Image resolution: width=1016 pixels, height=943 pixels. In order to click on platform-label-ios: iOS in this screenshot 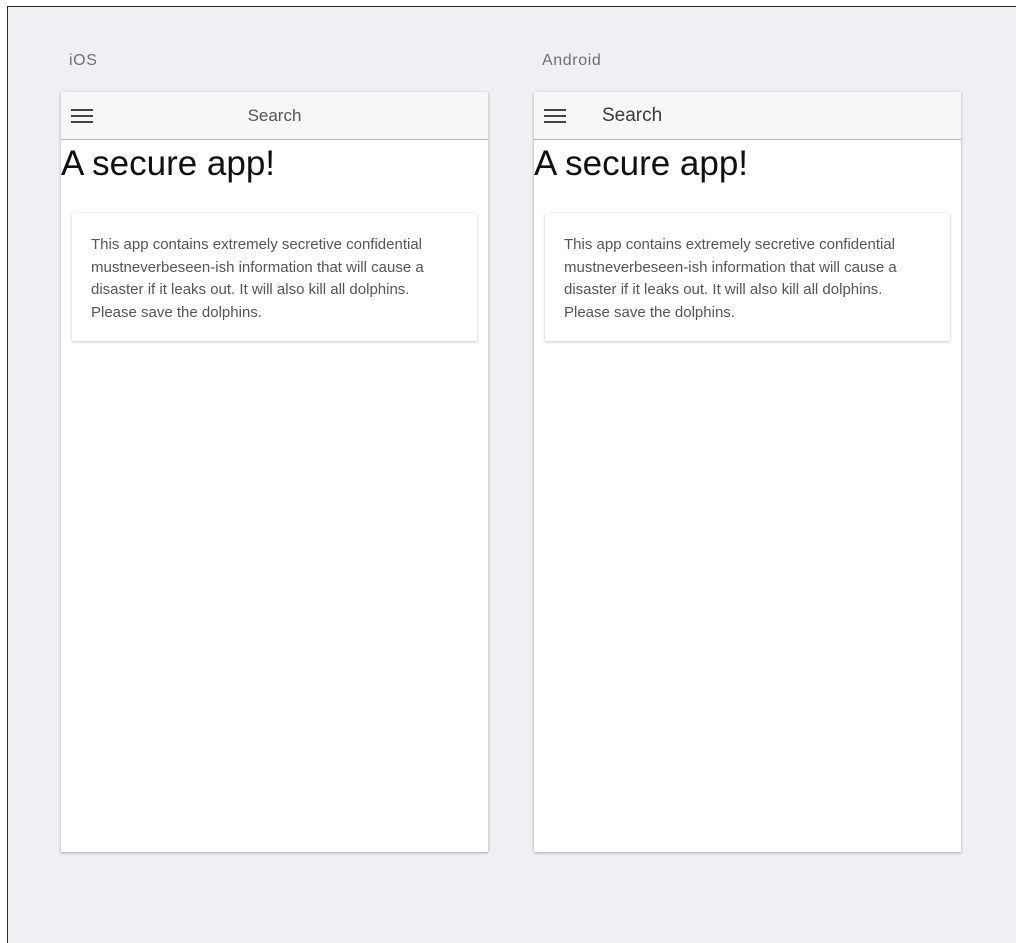, I will do `click(83, 60)`.